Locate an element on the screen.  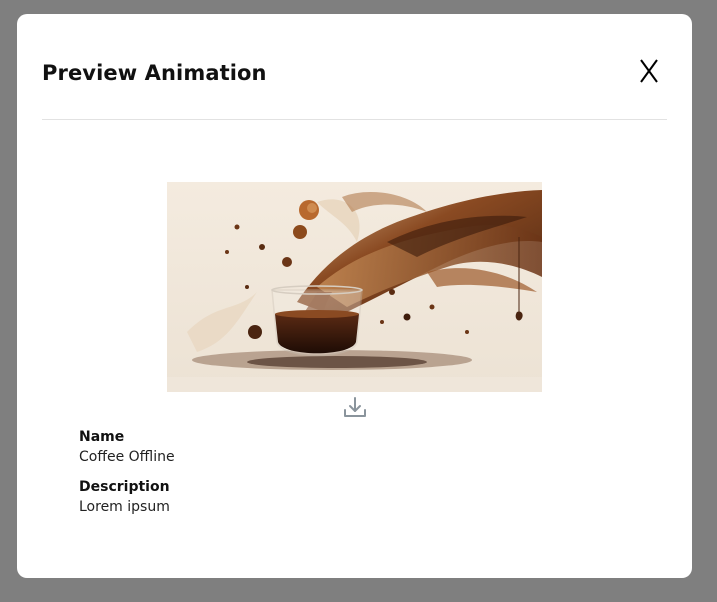
description-label: Description is located at coordinates (124, 487).